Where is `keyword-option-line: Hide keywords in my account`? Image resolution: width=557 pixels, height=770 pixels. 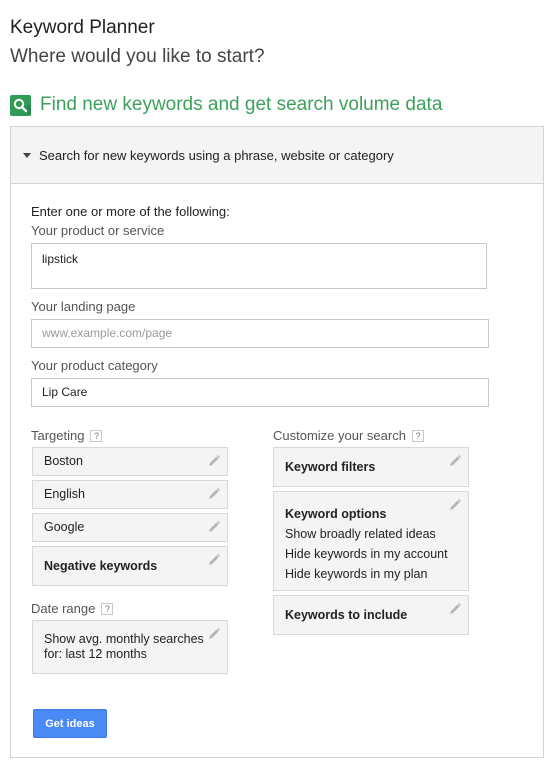
keyword-option-line: Hide keywords in my account is located at coordinates (366, 554).